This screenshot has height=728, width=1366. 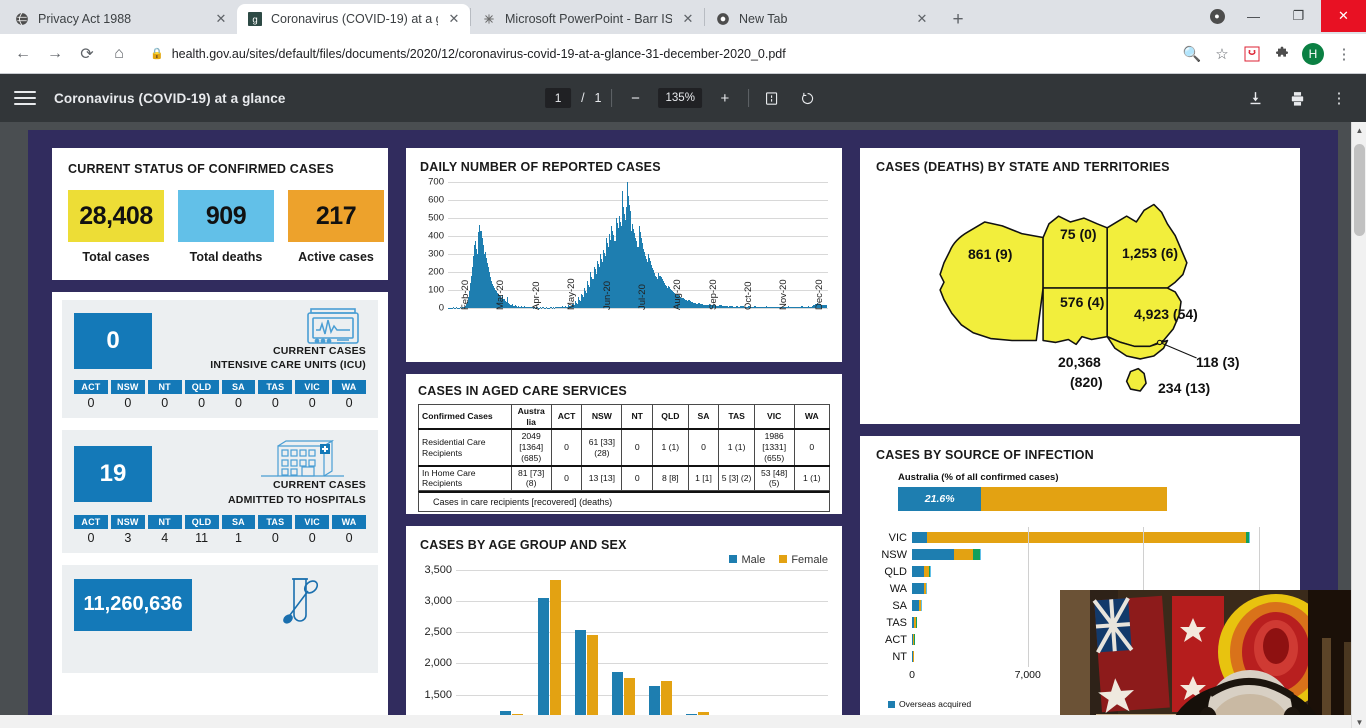 What do you see at coordinates (1359, 130) in the screenshot?
I see `scroll-up-arrow: ▲` at bounding box center [1359, 130].